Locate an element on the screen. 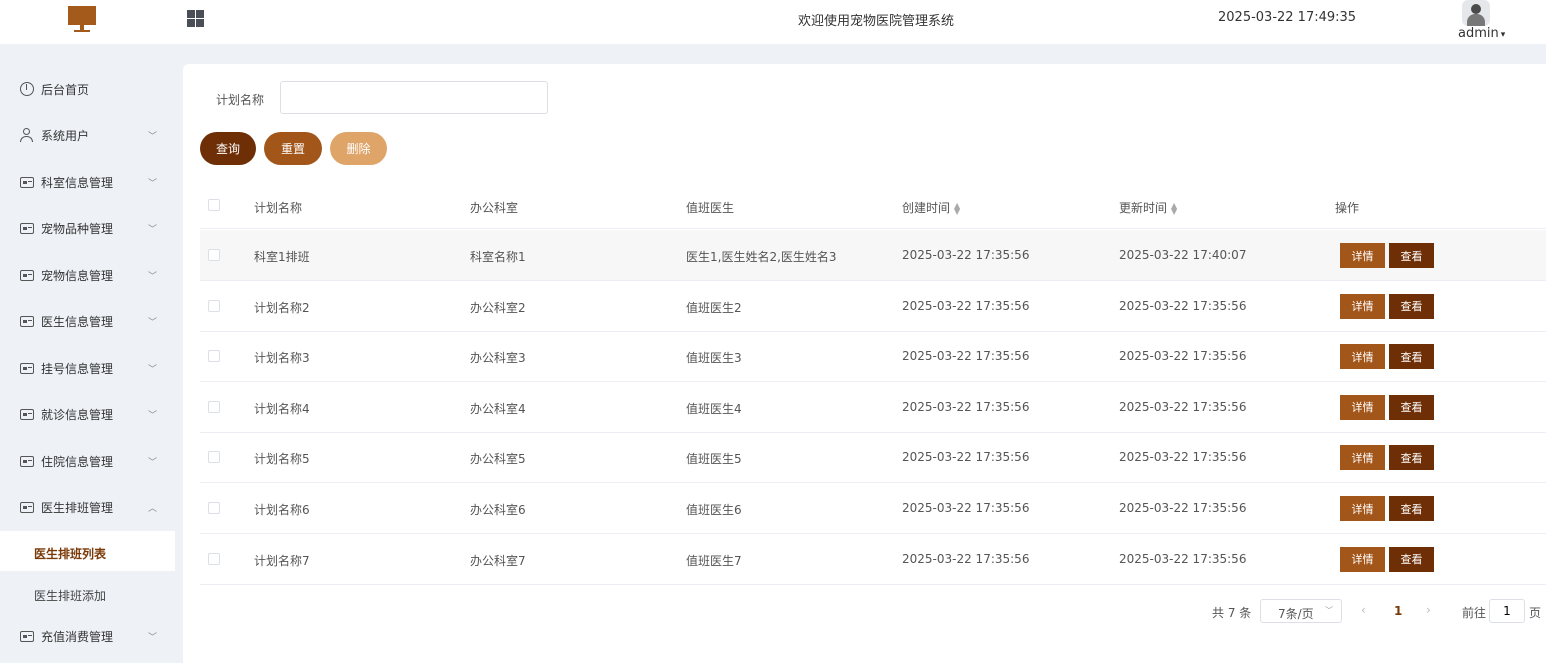 The height and width of the screenshot is (663, 1546). sidebar-item-label: 科室信息管理 is located at coordinates (77, 182).